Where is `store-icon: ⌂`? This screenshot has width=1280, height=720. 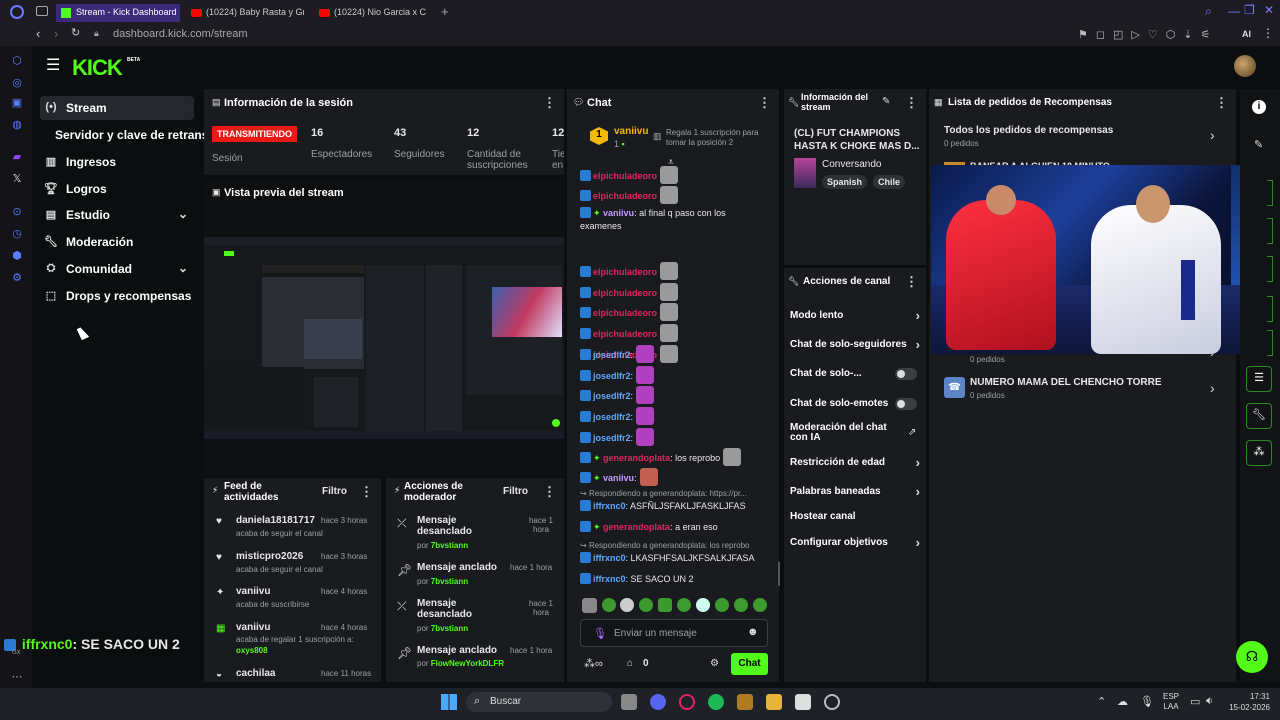 store-icon: ⌂ is located at coordinates (630, 663).